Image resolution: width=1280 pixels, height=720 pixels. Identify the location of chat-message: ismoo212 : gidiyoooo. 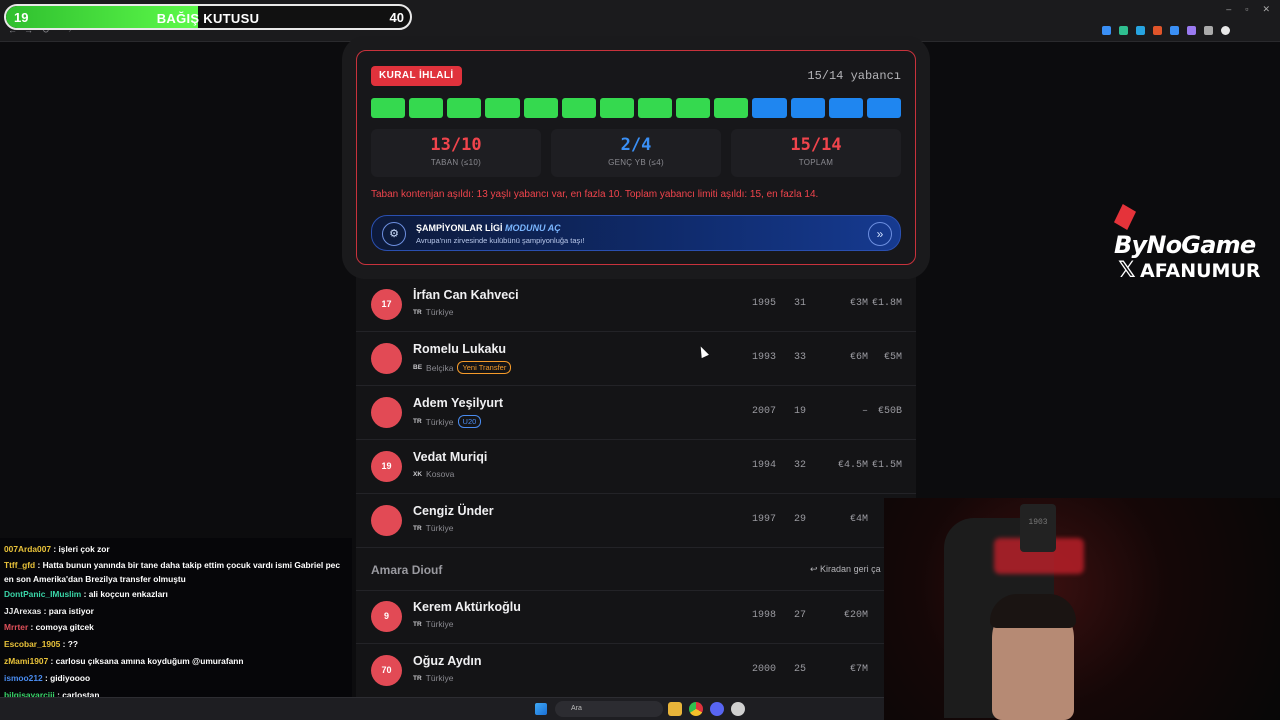
(176, 678).